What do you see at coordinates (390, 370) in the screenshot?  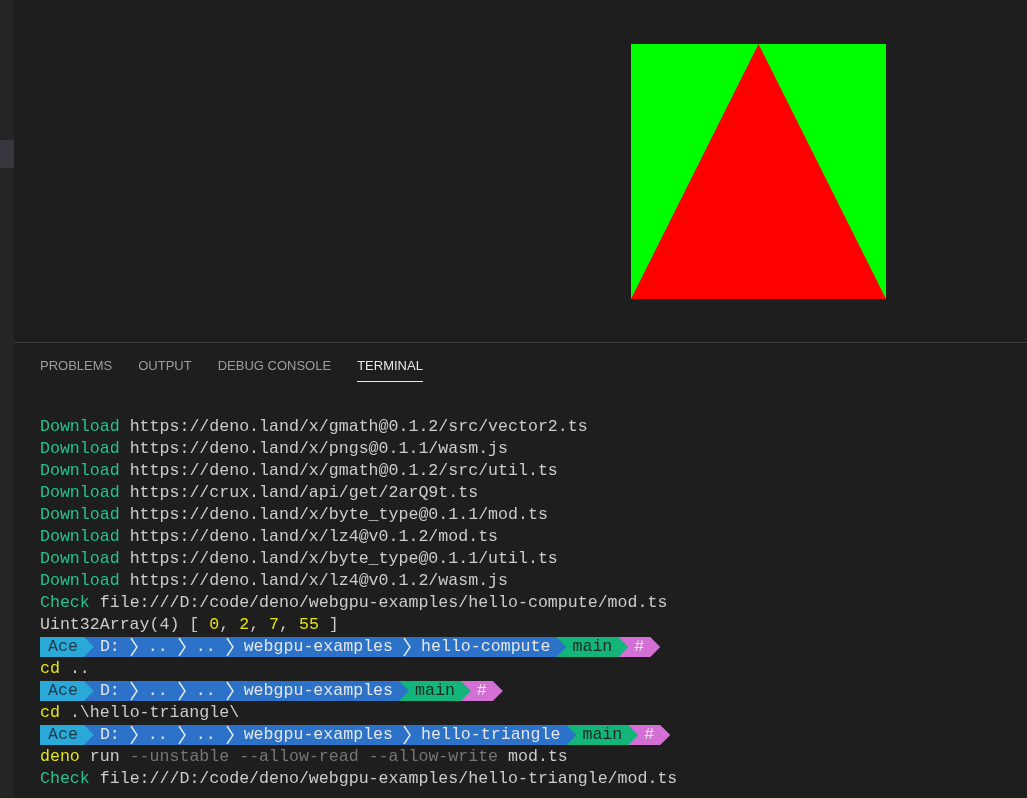 I see `panel-tab: TERMINAL` at bounding box center [390, 370].